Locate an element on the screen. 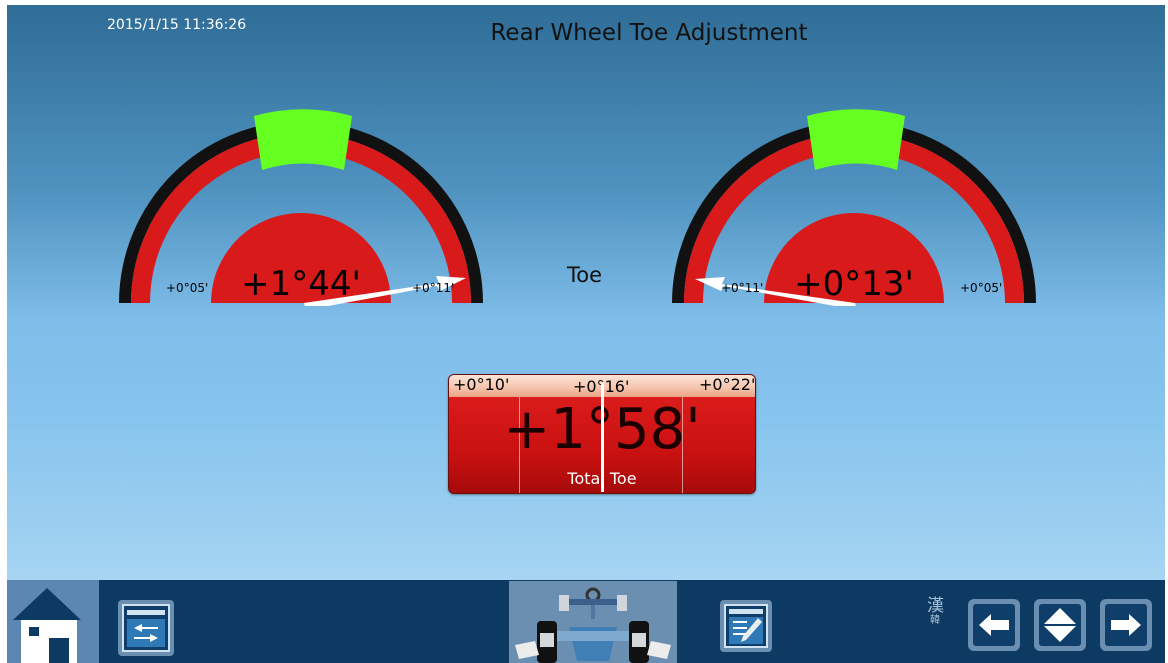 This screenshot has height=663, width=1168. toggle-view-button is located at coordinates (1060, 627).